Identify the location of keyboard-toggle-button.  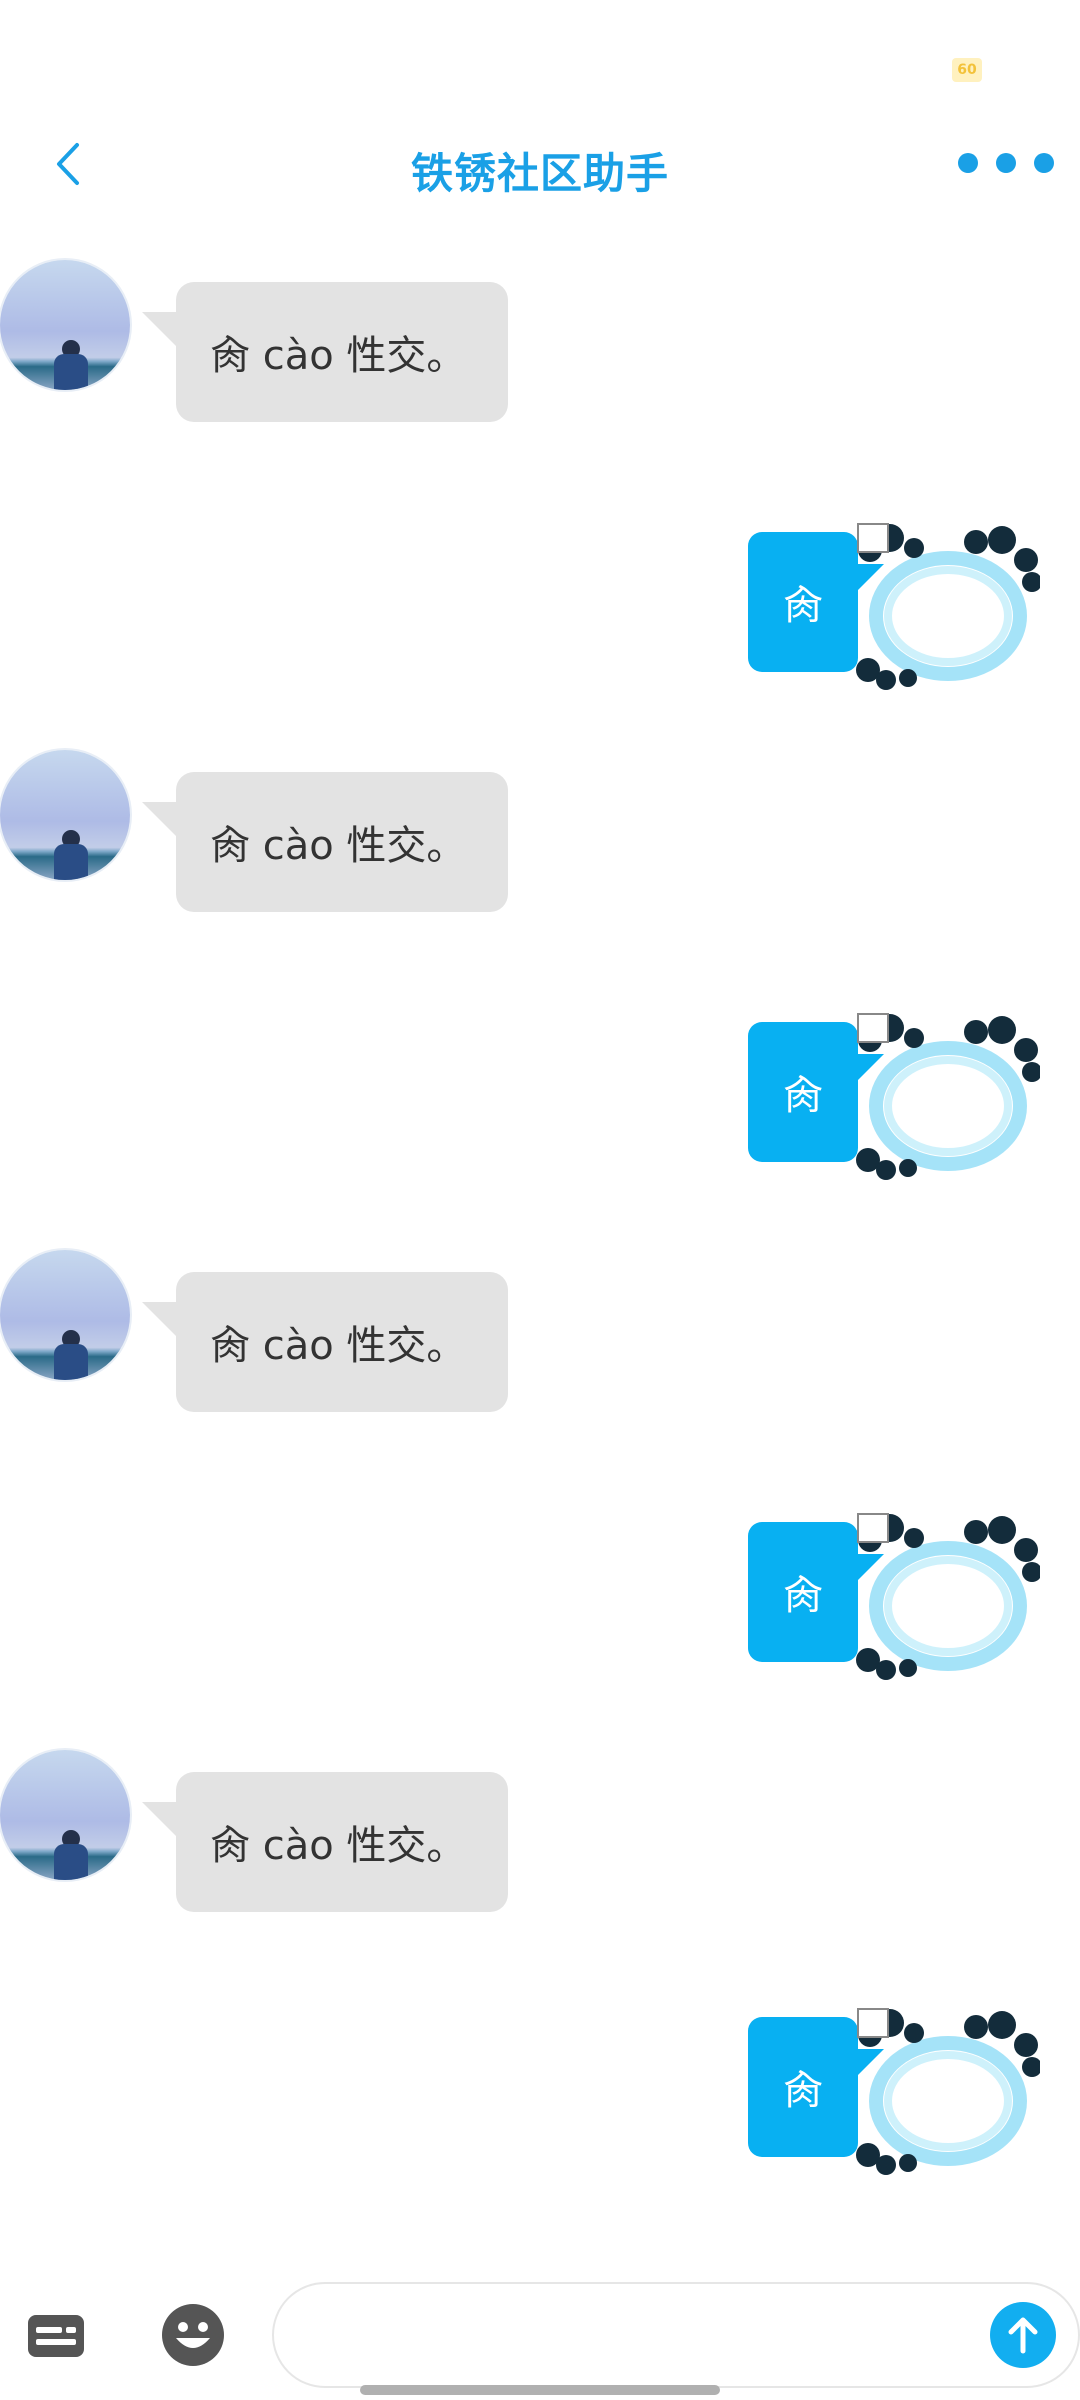
(56, 2336).